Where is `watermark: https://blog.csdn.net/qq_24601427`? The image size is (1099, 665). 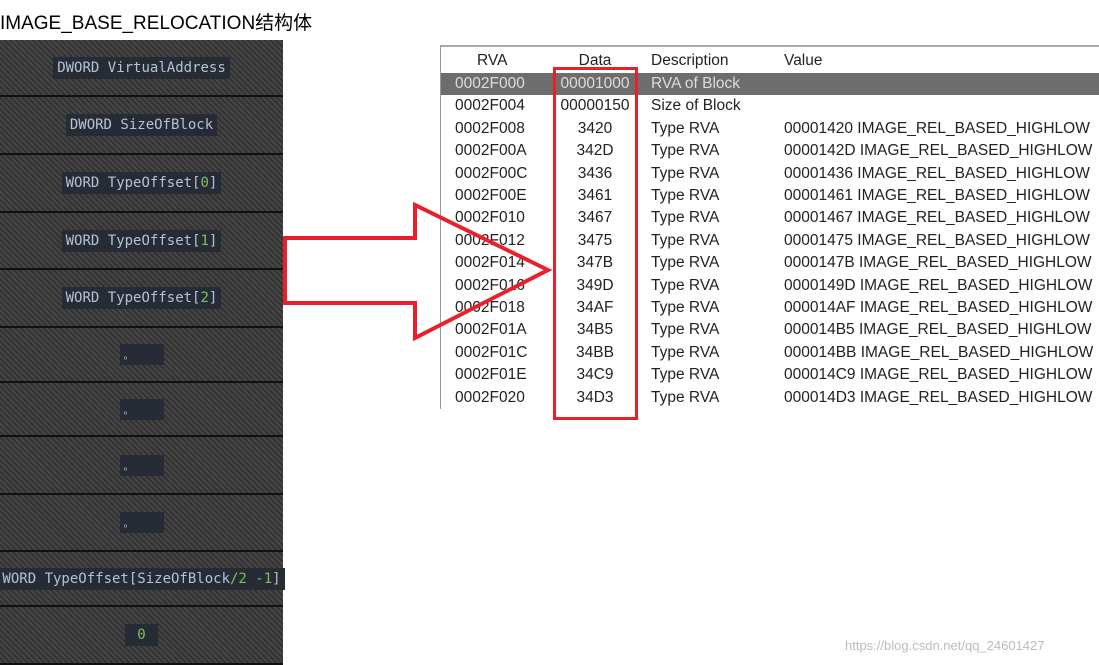 watermark: https://blog.csdn.net/qq_24601427 is located at coordinates (945, 645).